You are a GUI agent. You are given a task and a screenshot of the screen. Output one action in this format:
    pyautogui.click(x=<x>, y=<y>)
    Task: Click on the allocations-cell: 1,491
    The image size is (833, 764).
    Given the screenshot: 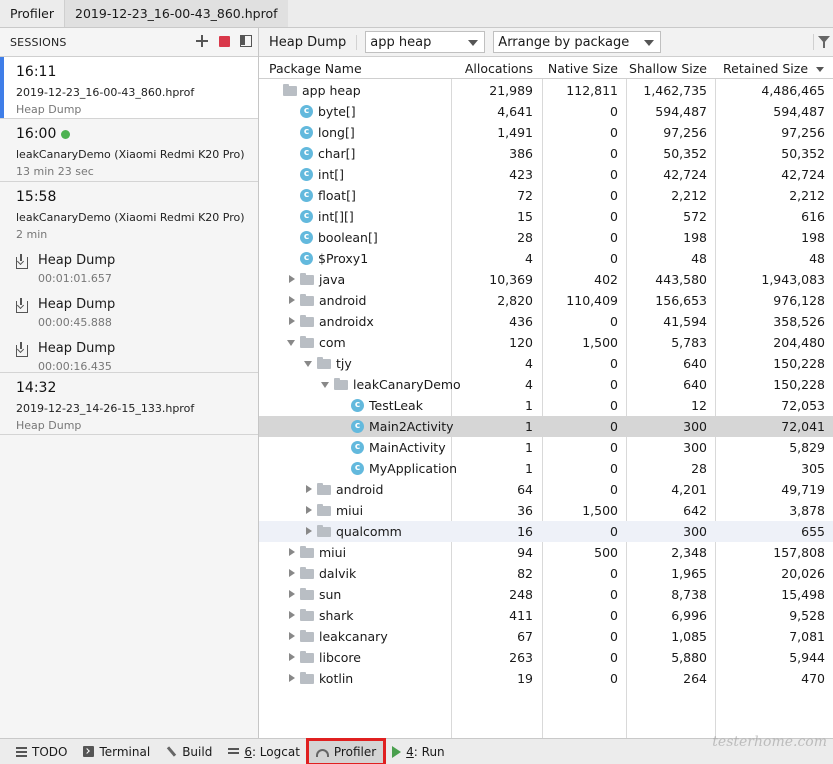 What is the action you would take?
    pyautogui.click(x=515, y=132)
    